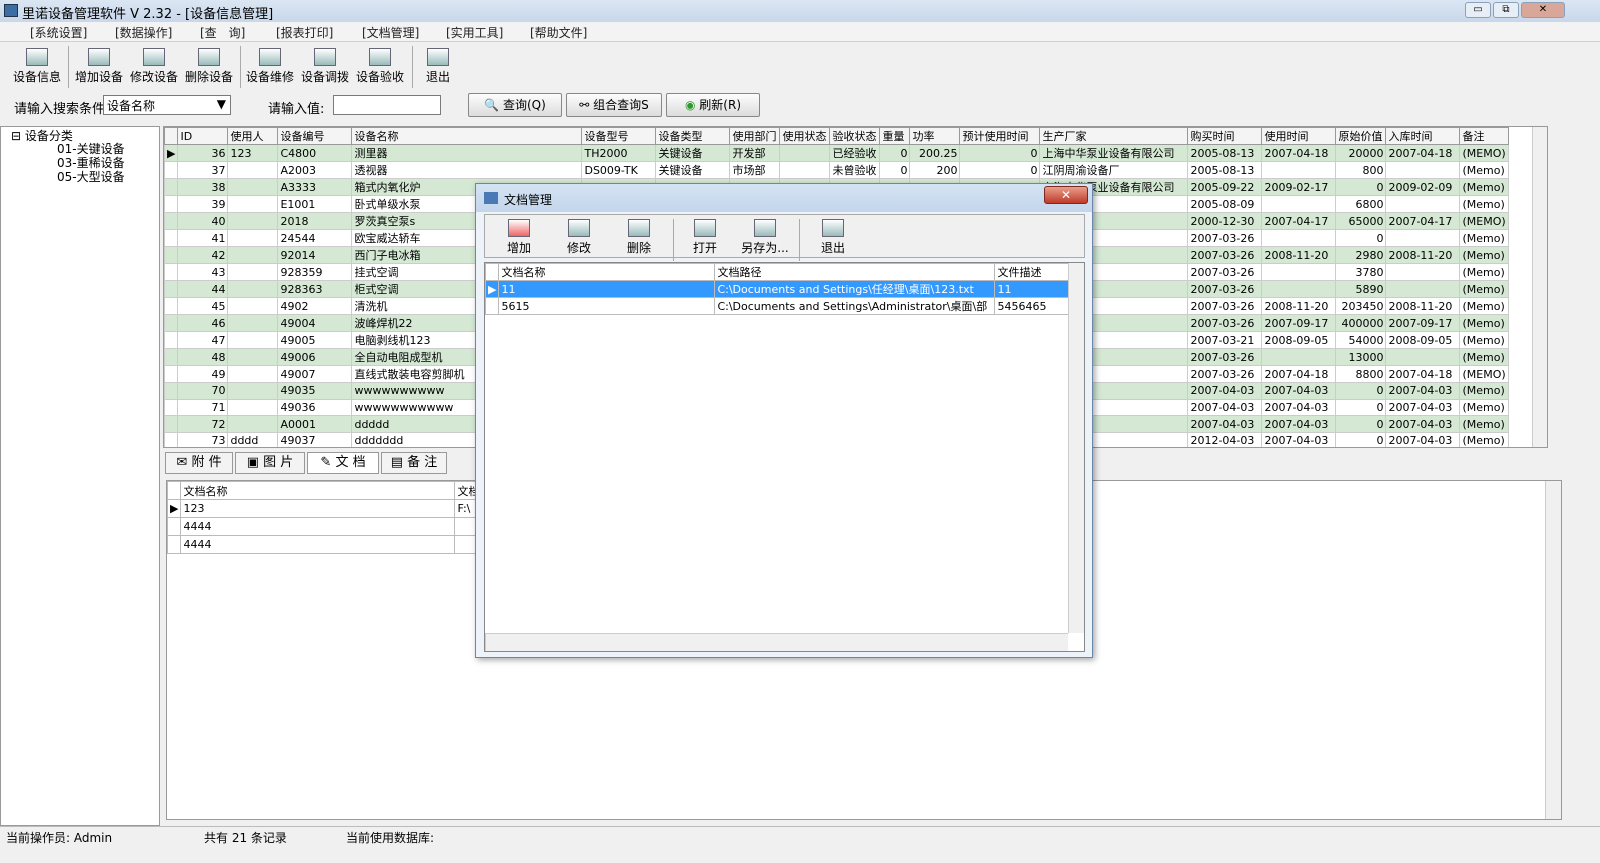 The image size is (1600, 863). What do you see at coordinates (209, 68) in the screenshot?
I see `delete-device-button: 删除设备` at bounding box center [209, 68].